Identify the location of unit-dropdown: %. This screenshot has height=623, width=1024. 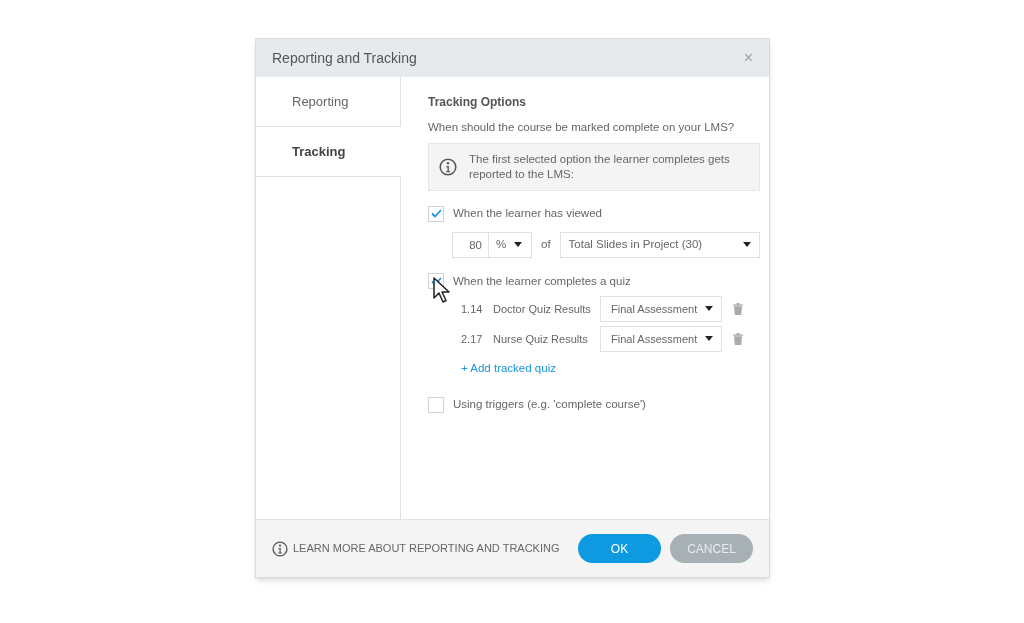
(510, 244).